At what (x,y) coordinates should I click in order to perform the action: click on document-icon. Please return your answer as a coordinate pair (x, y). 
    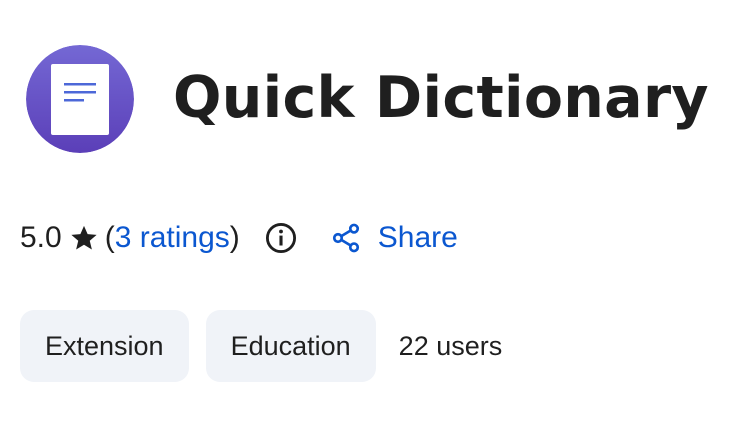
    Looking at the image, I should click on (80, 99).